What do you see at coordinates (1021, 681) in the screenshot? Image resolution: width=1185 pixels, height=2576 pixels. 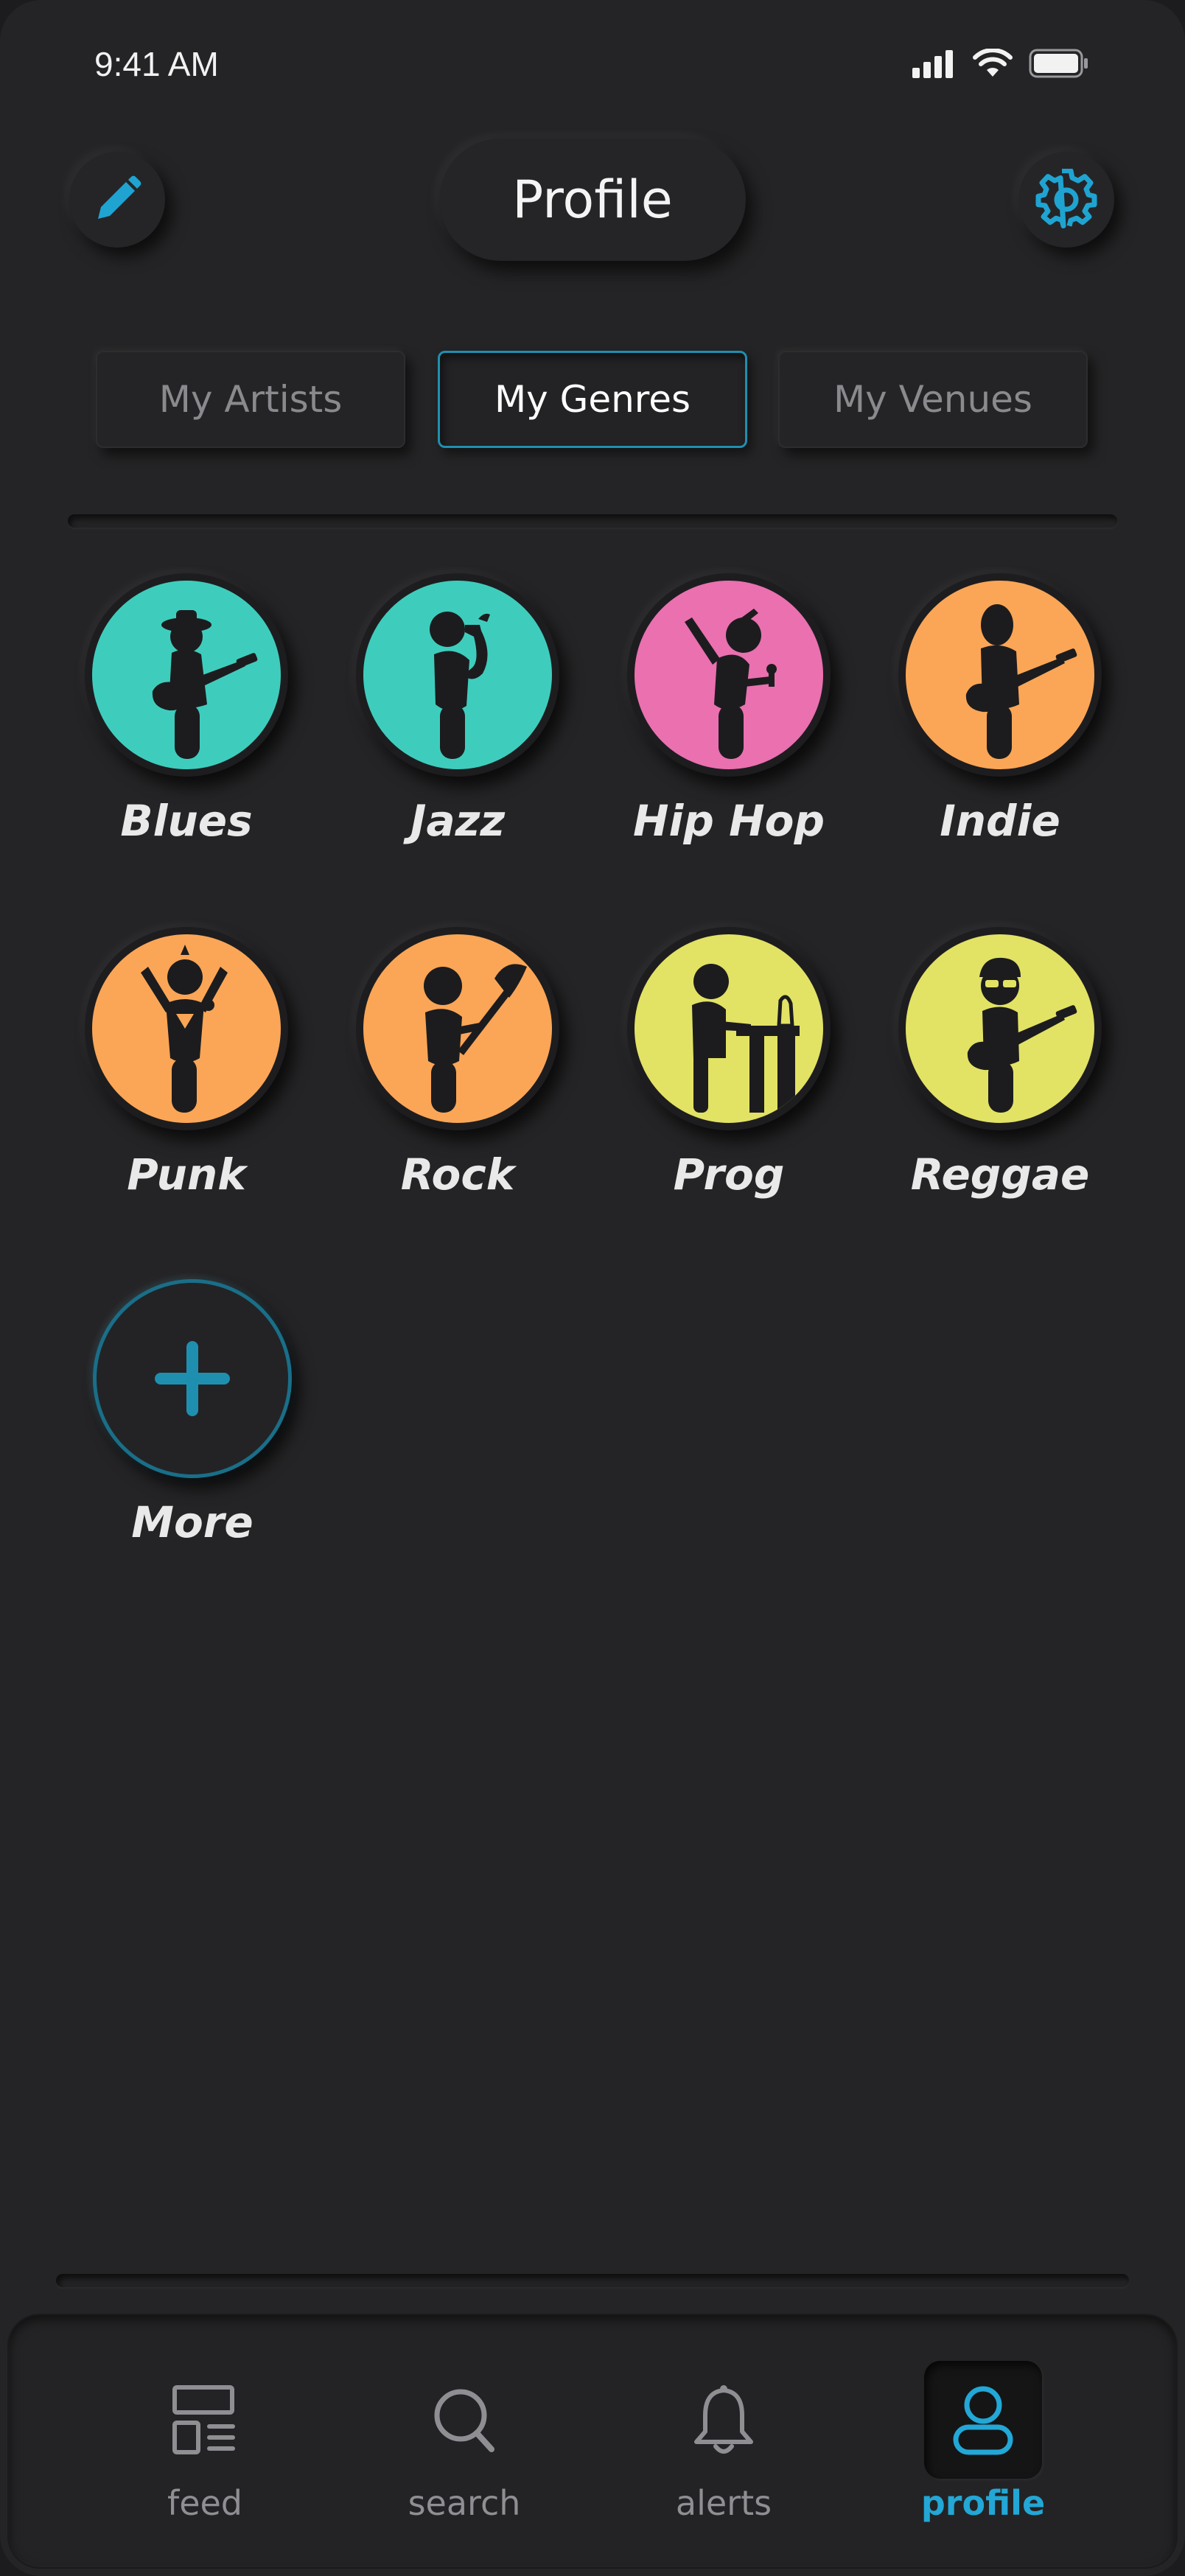 I see `guitarist-icon` at bounding box center [1021, 681].